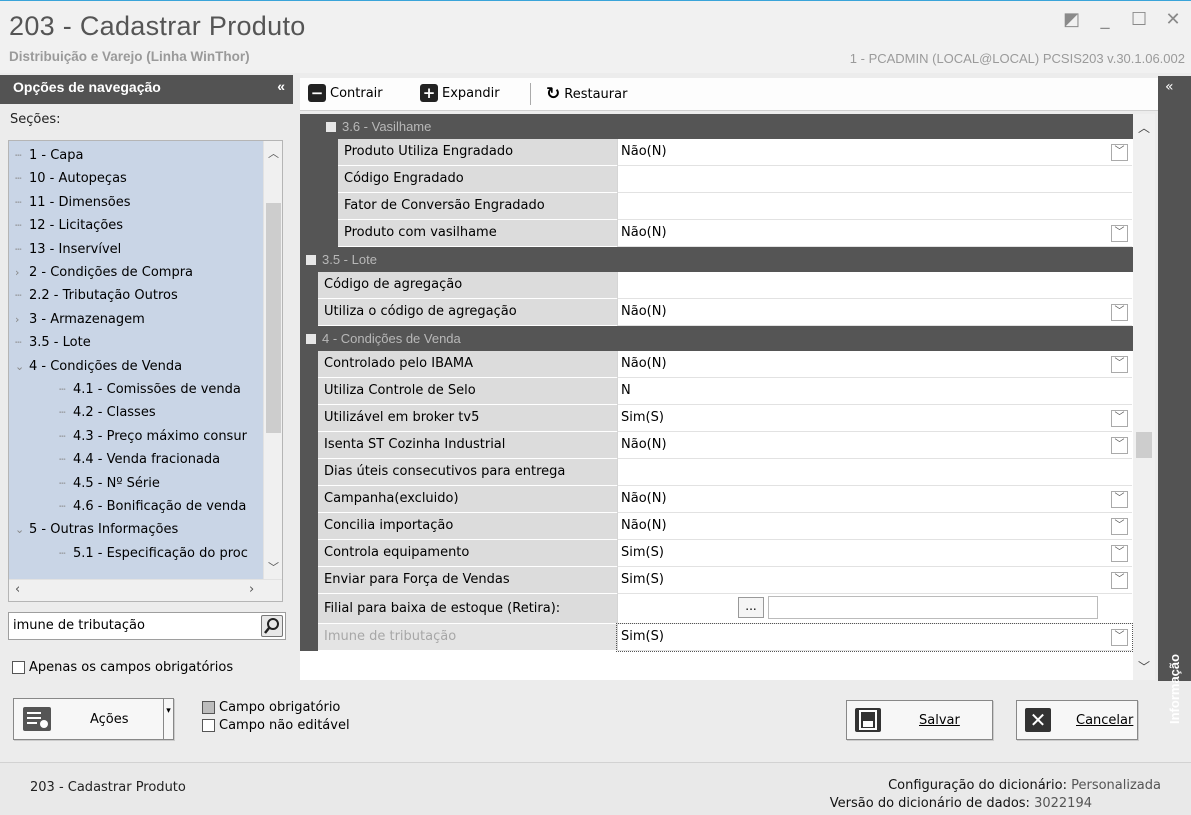 This screenshot has width=1191, height=815. What do you see at coordinates (272, 626) in the screenshot?
I see `search-button` at bounding box center [272, 626].